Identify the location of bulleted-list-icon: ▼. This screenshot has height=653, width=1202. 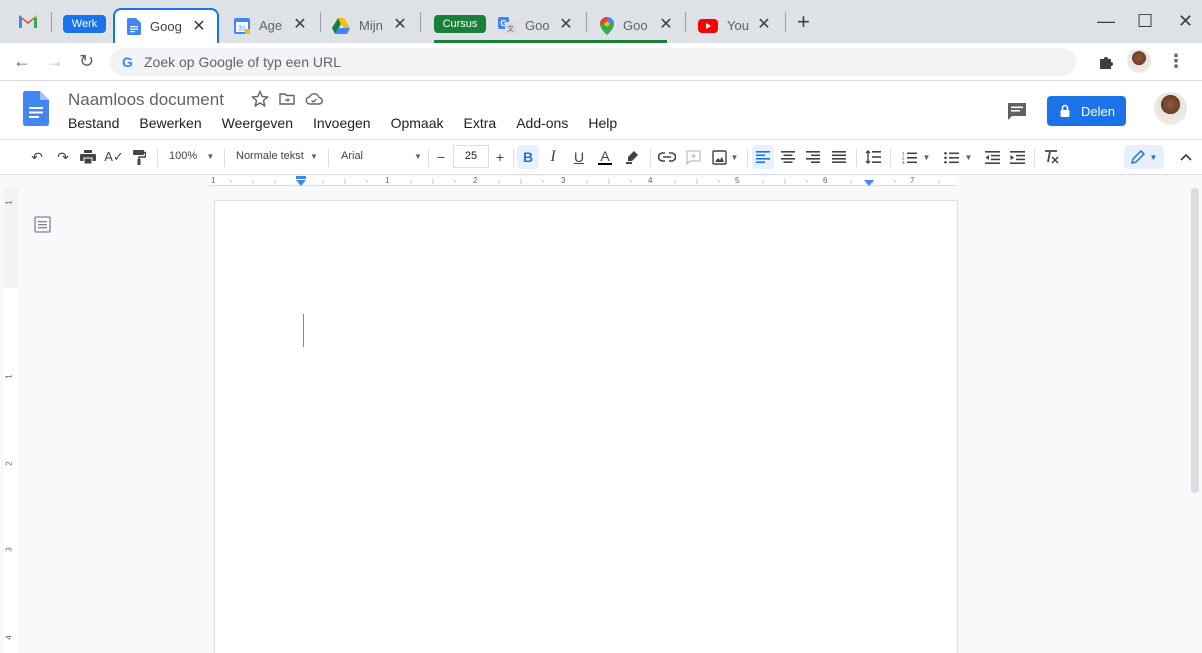
(958, 157).